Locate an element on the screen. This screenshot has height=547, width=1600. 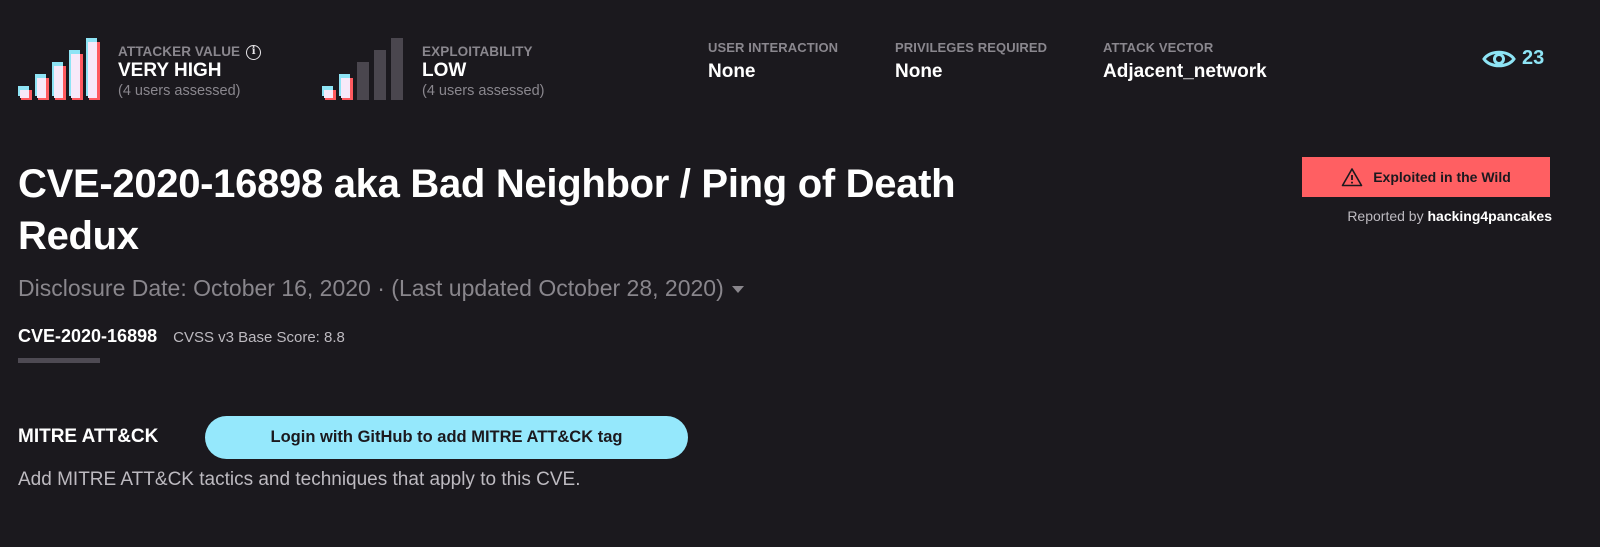
reporter-link: hacking4pancakes is located at coordinates (1489, 216).